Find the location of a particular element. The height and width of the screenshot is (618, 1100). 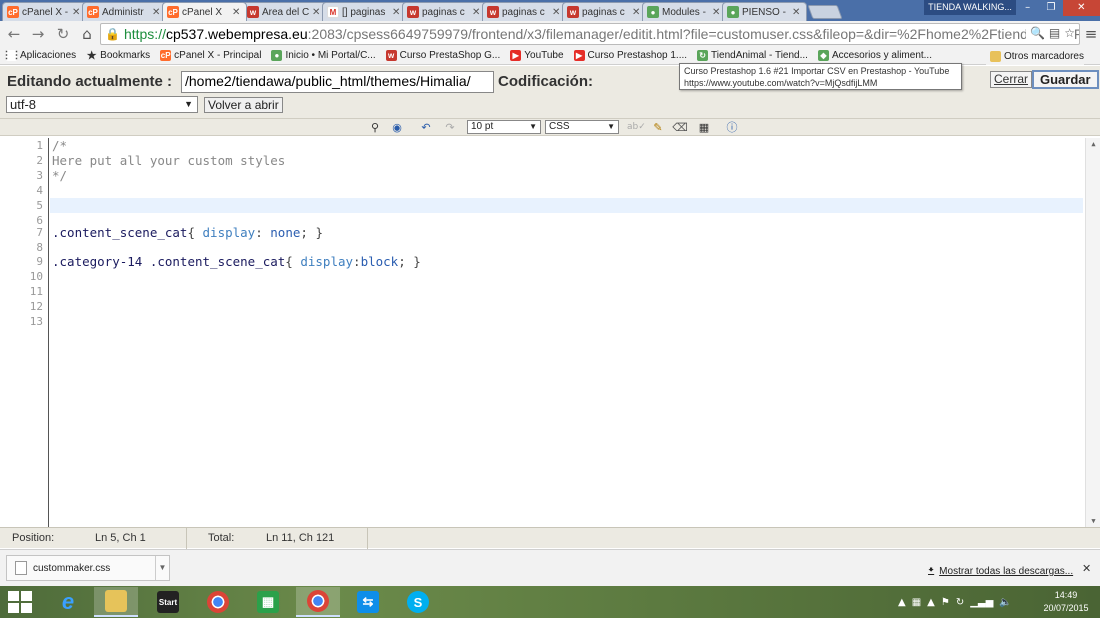

line-number: 13 is located at coordinates (36, 321).